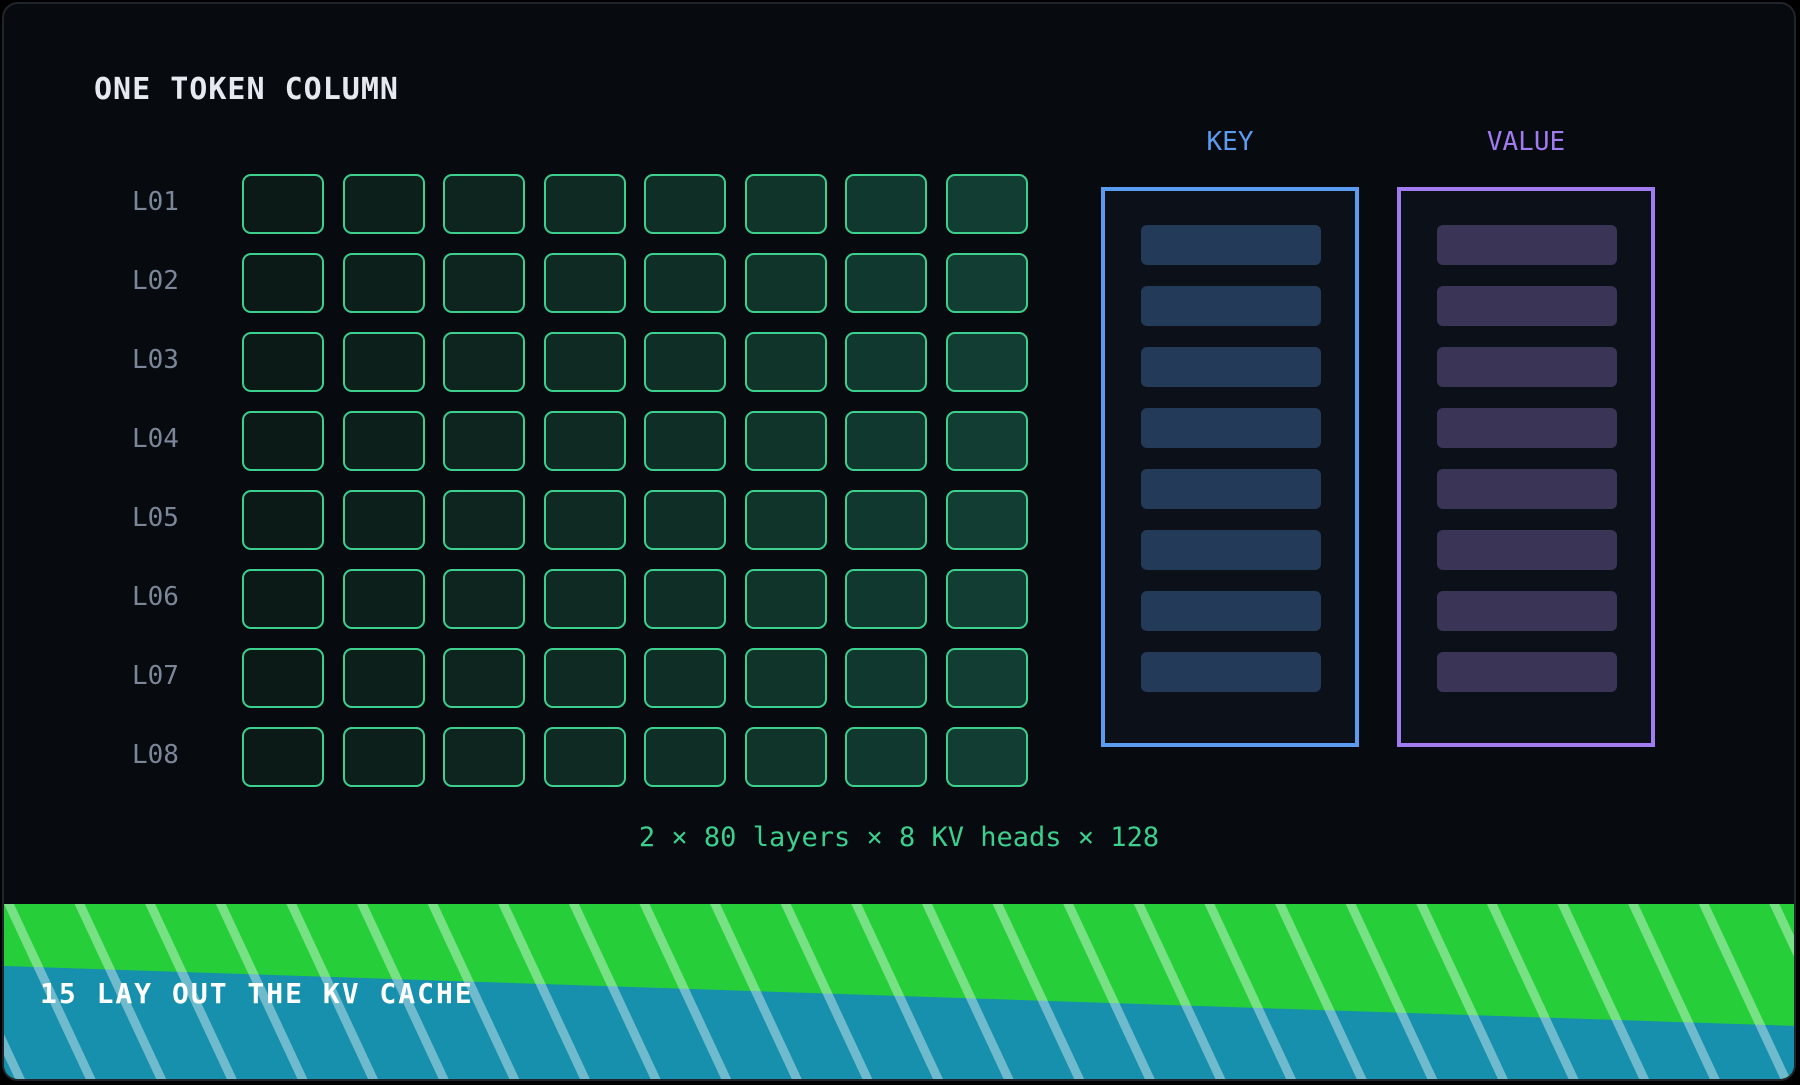 The image size is (1800, 1085). I want to click on value-panel, so click(1526, 467).